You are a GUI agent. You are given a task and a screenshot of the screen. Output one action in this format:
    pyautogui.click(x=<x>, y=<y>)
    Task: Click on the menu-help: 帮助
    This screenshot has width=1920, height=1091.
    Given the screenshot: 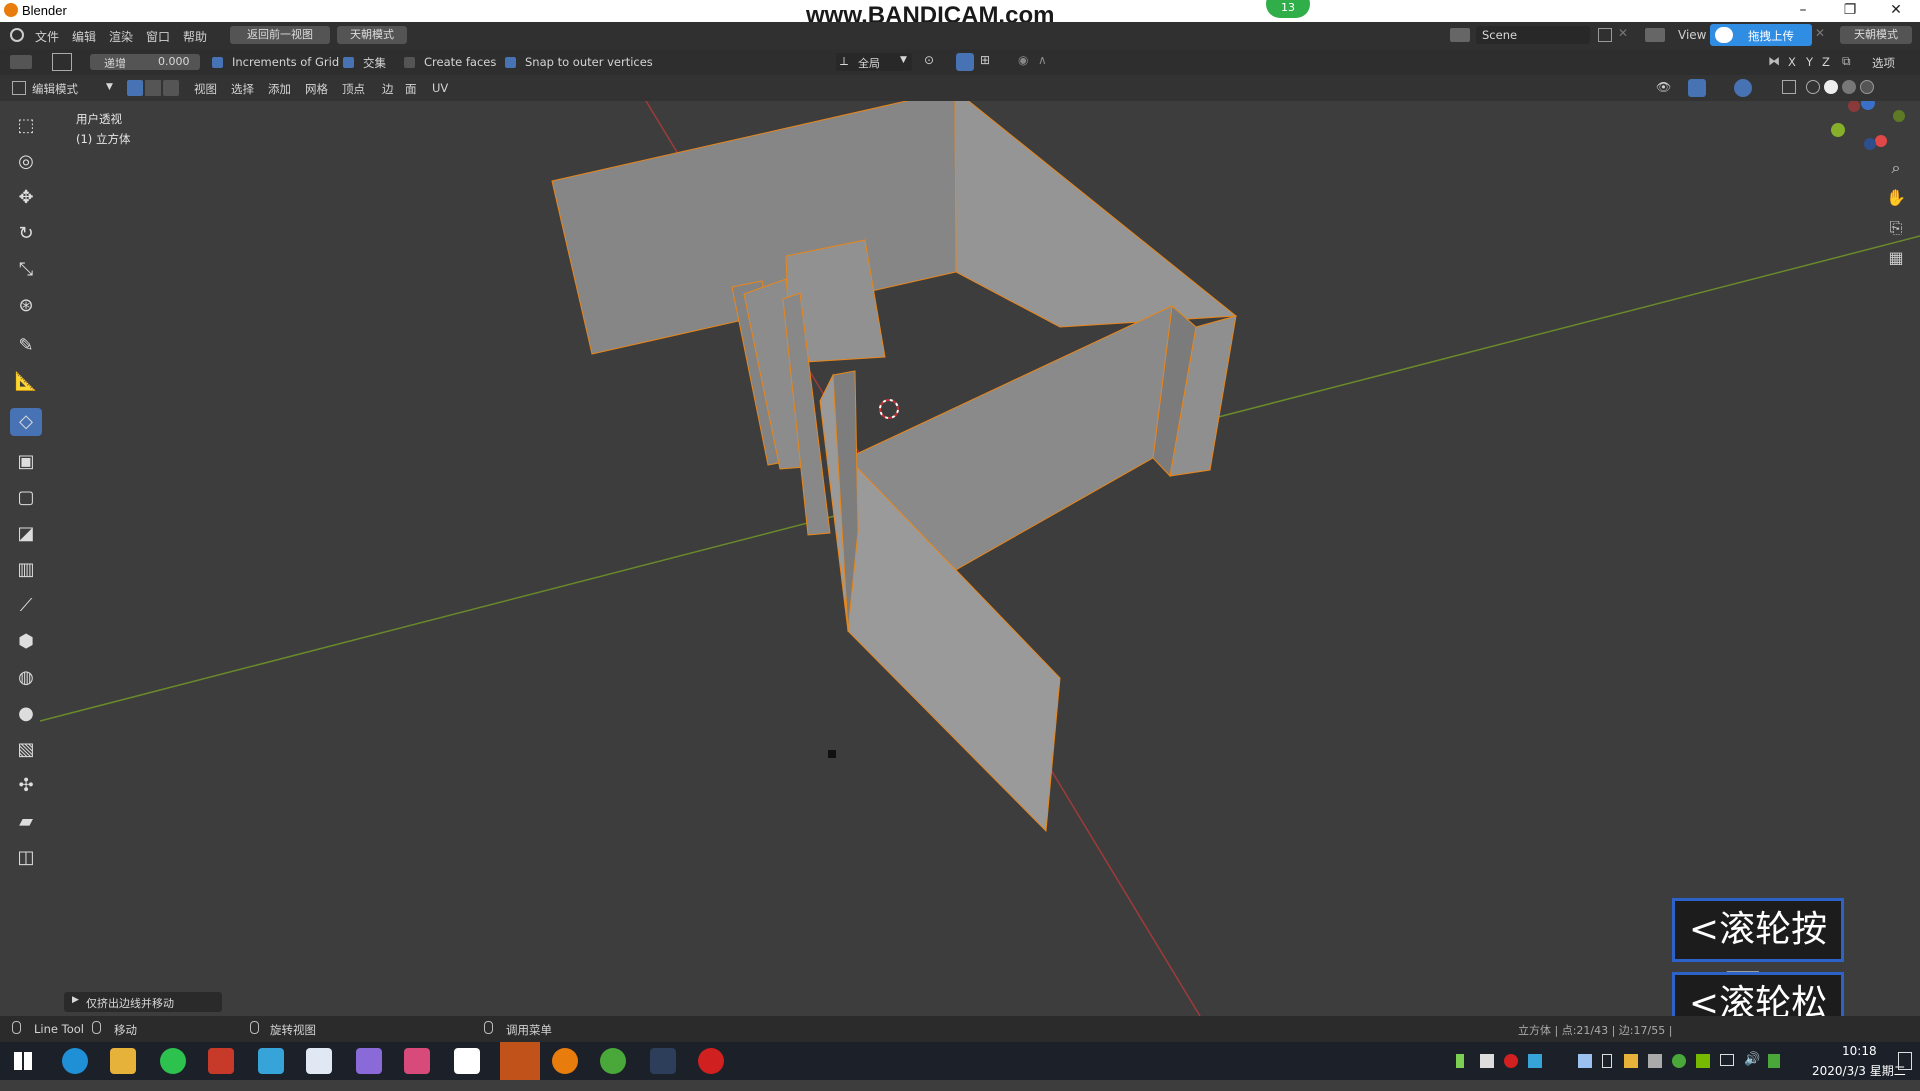 What is the action you would take?
    pyautogui.click(x=195, y=36)
    